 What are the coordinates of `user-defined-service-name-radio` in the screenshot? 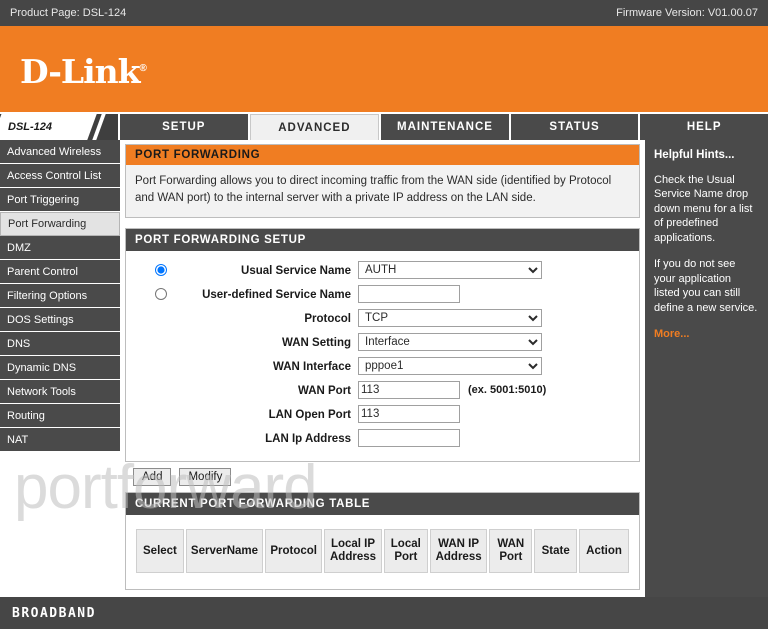 It's located at (161, 294).